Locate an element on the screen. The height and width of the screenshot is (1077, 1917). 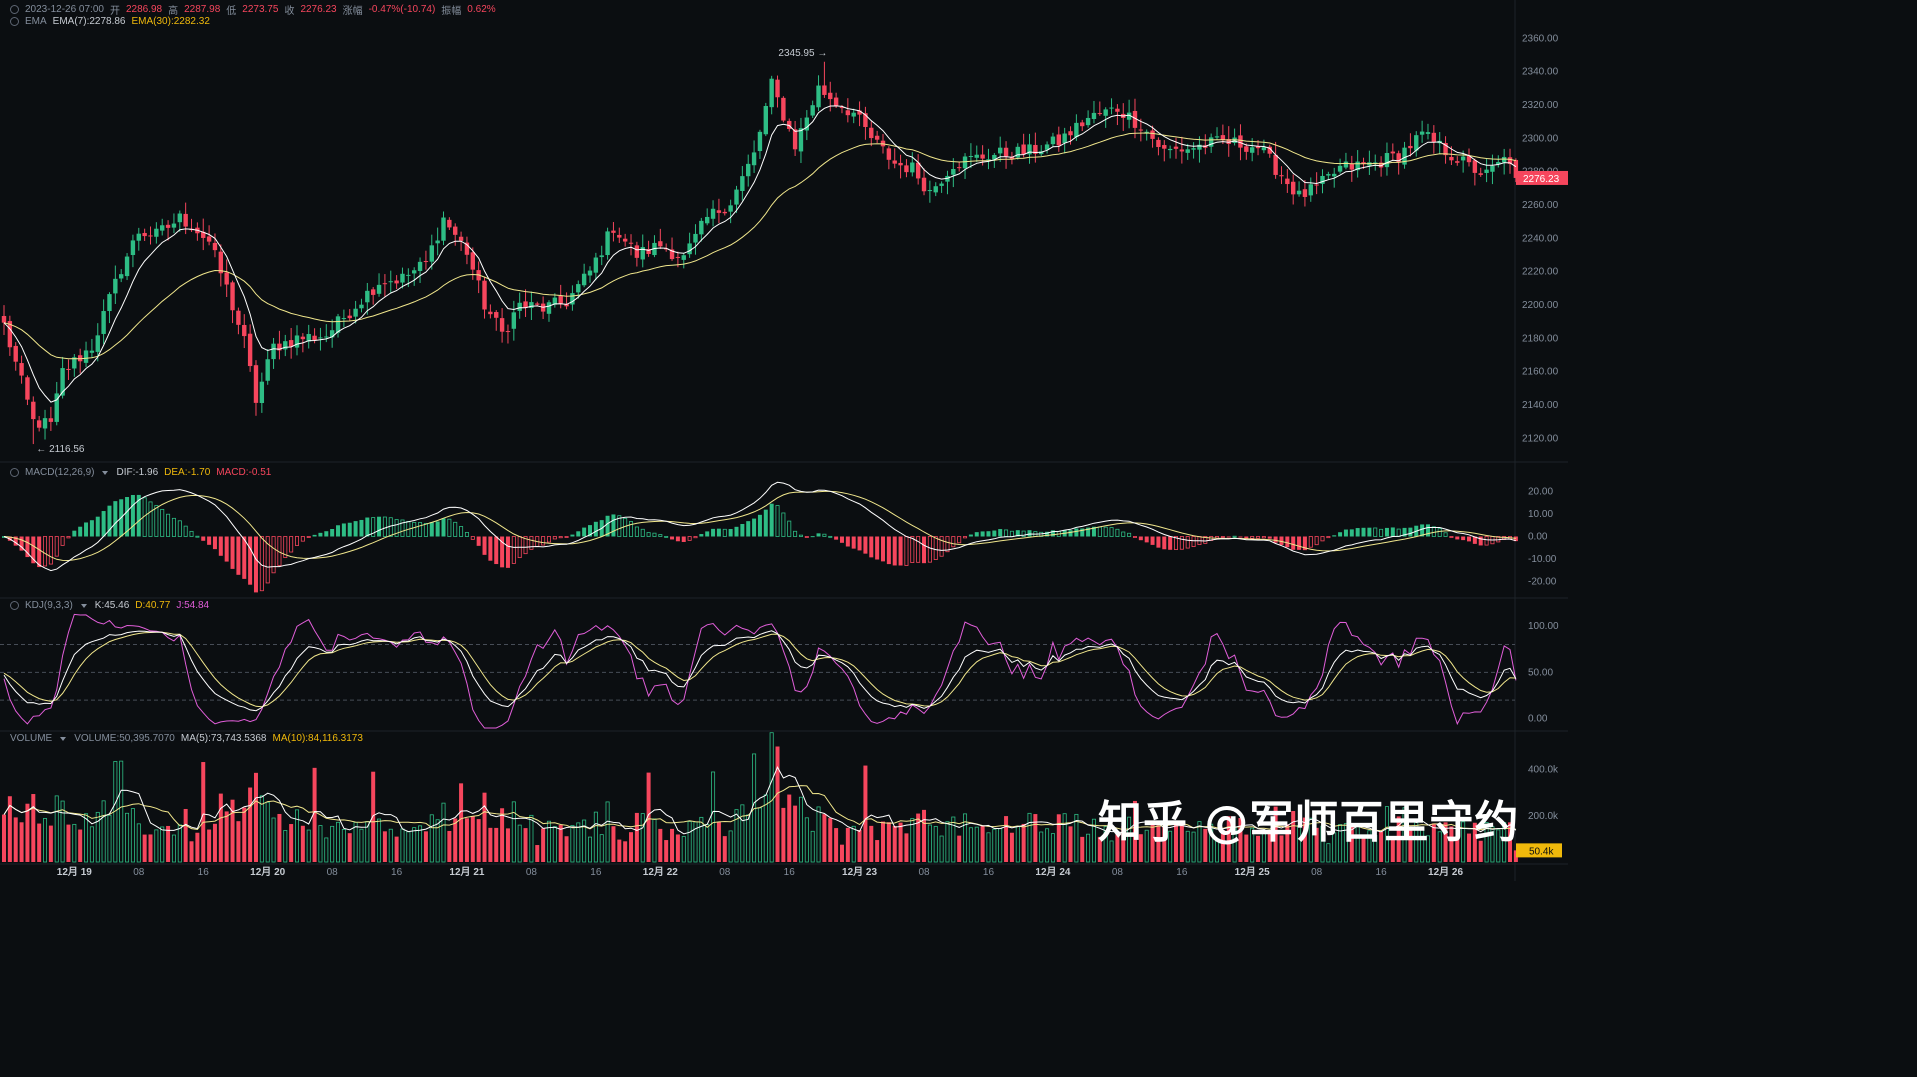
price-axis-label: 2160.00 is located at coordinates (1540, 372).